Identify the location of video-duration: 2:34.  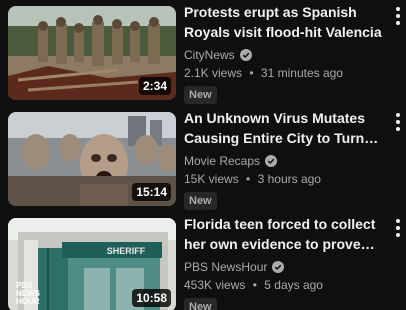
(154, 86).